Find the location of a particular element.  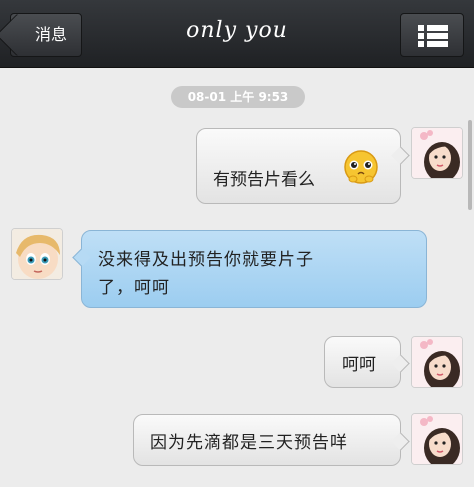

message-bubble-incoming: 没来得及出预告你就要片子 了，呵呵 is located at coordinates (249, 269).